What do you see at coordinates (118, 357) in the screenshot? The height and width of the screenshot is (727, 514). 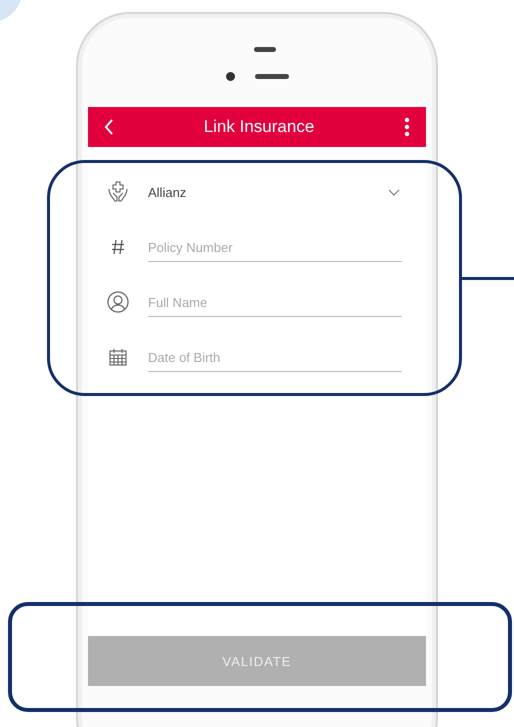 I see `calendar-icon` at bounding box center [118, 357].